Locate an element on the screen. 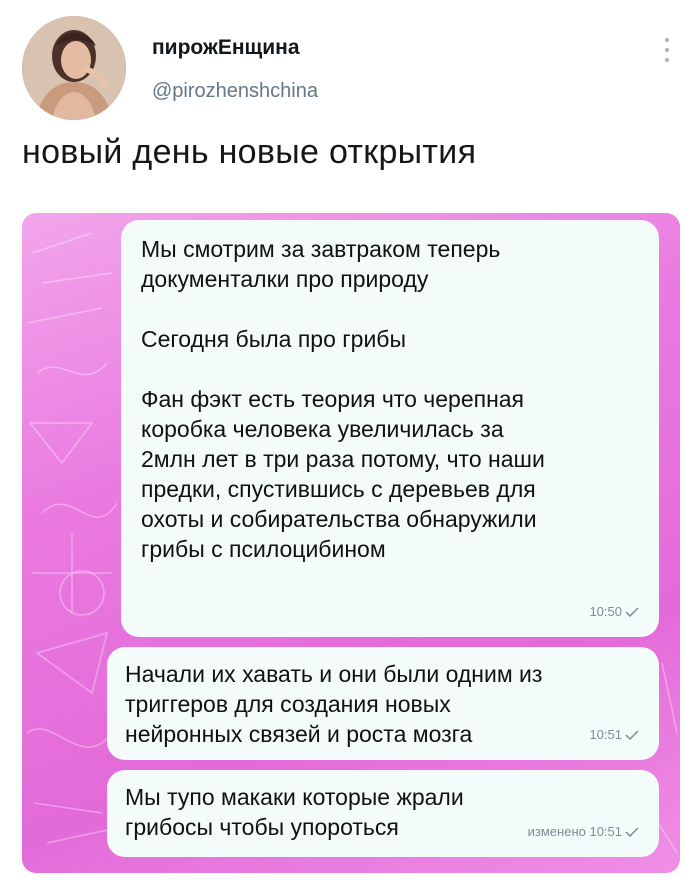 The height and width of the screenshot is (888, 700). message-timestamp: 10:51 is located at coordinates (614, 735).